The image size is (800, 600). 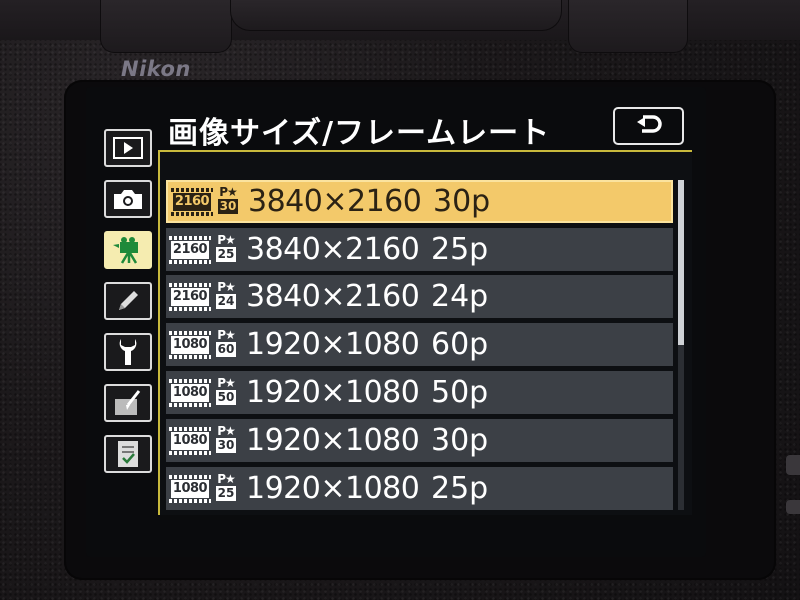 I want to click on frame-rate-icon: P★ 50, so click(x=226, y=390).